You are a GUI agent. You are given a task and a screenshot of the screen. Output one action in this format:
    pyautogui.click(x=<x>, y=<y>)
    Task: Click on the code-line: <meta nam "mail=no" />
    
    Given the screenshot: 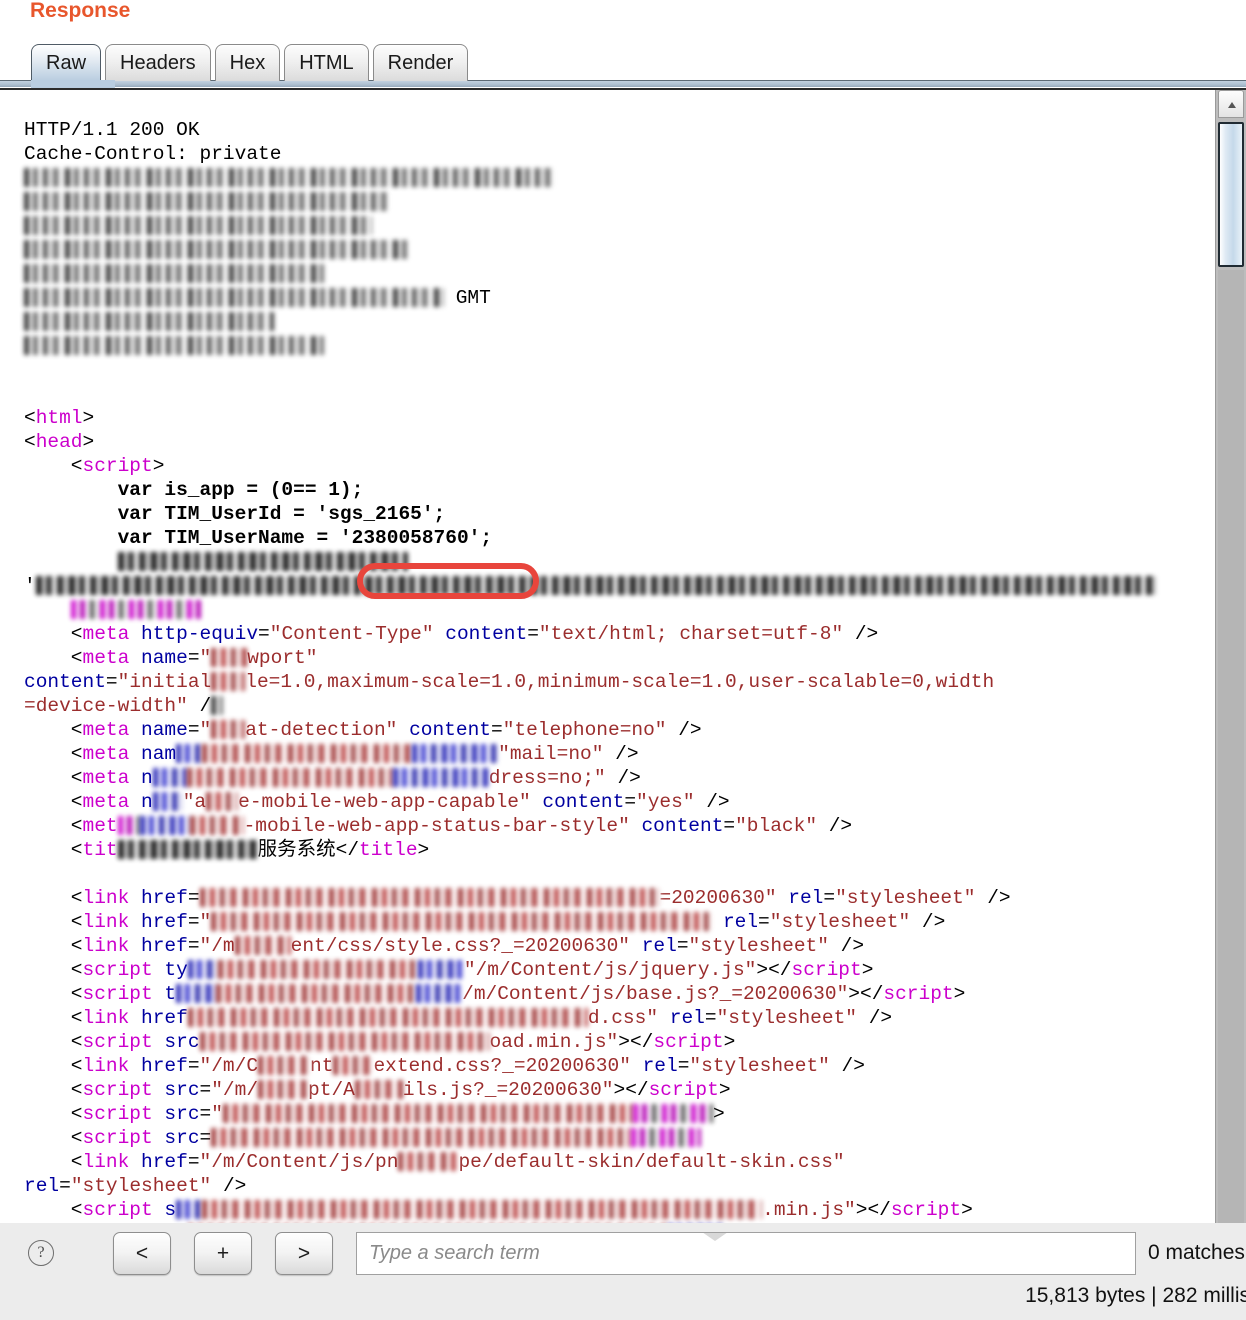 What is the action you would take?
    pyautogui.click(x=607, y=754)
    